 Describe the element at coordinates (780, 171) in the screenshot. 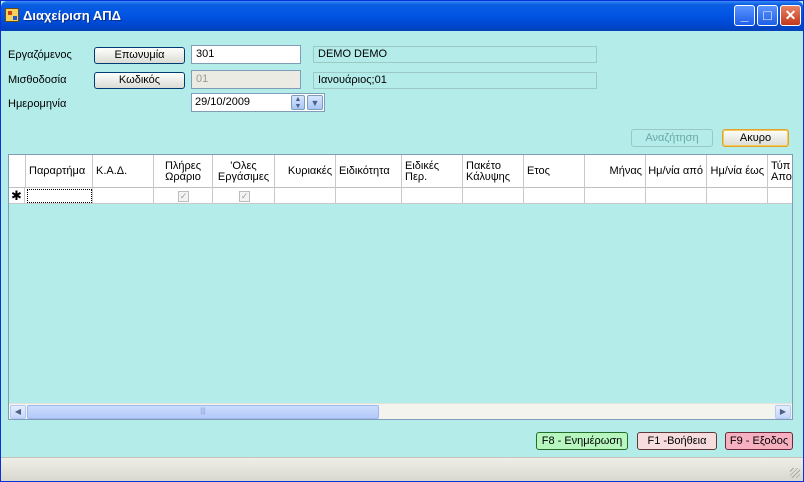

I see `column-header: Τύπ Απο` at that location.